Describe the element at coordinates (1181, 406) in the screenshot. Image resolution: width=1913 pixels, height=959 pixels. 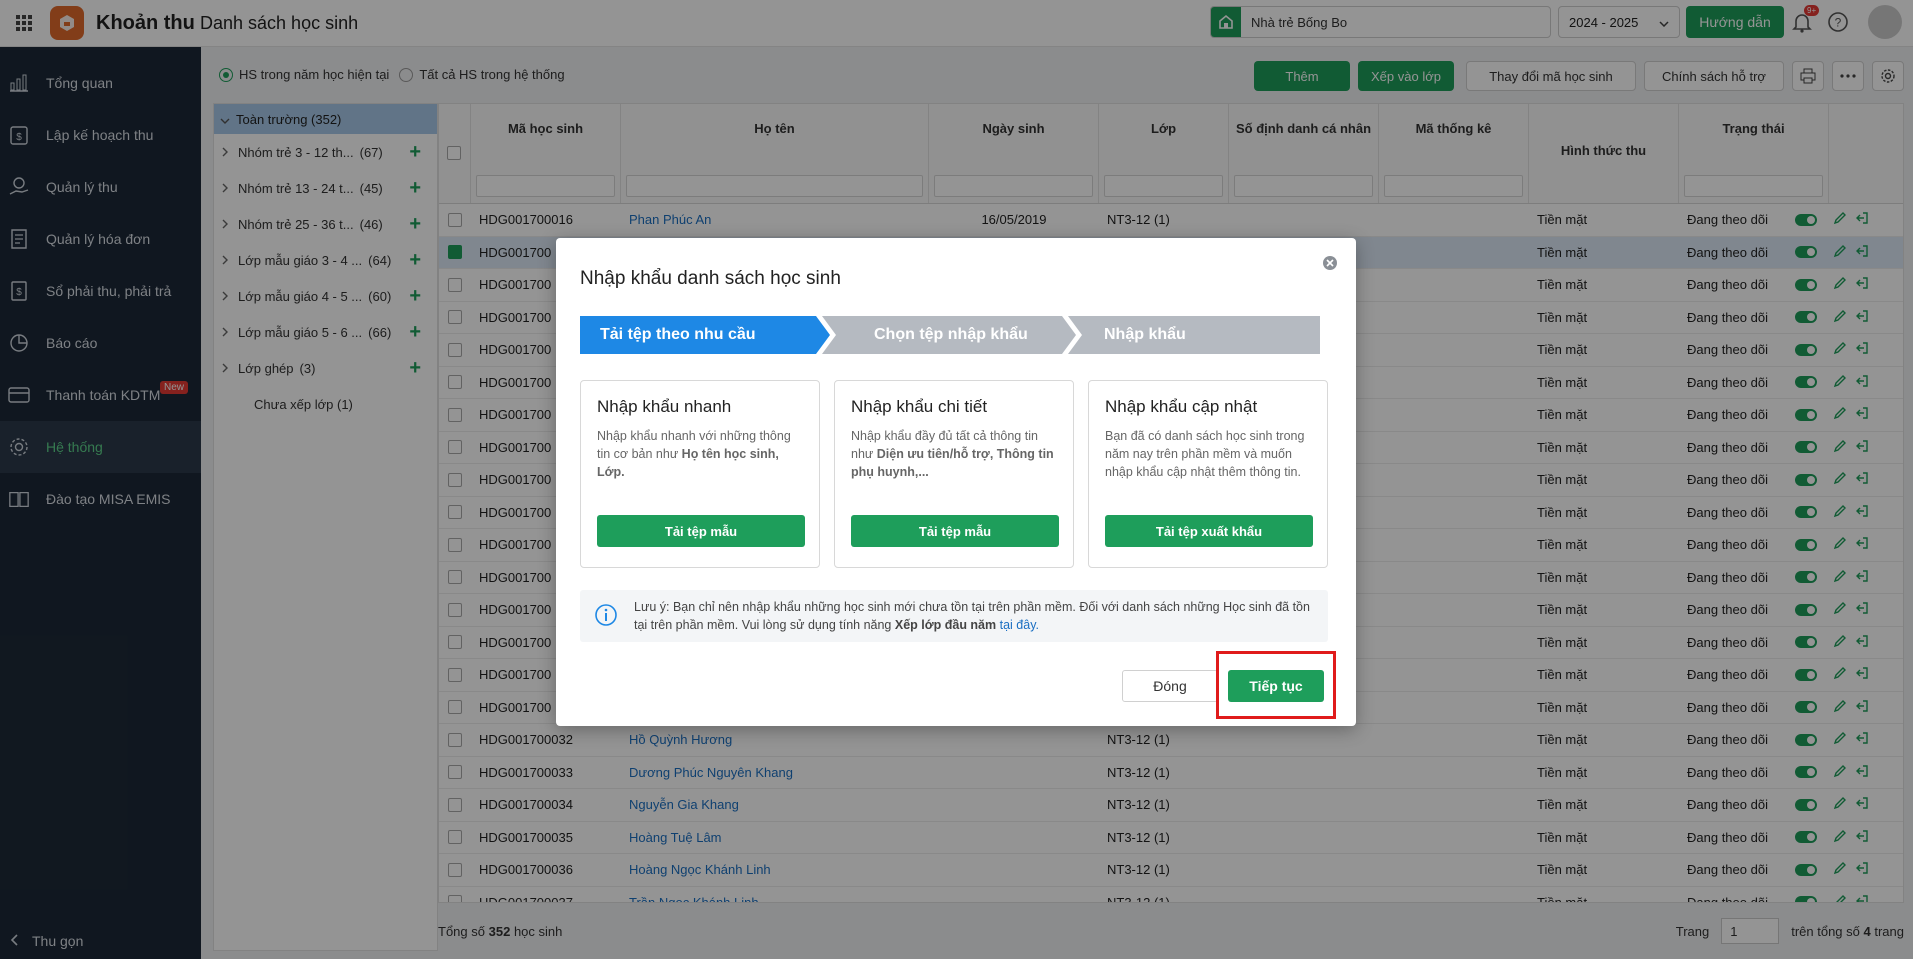
I see `card-title: Nhập khẩu cập nhật` at that location.